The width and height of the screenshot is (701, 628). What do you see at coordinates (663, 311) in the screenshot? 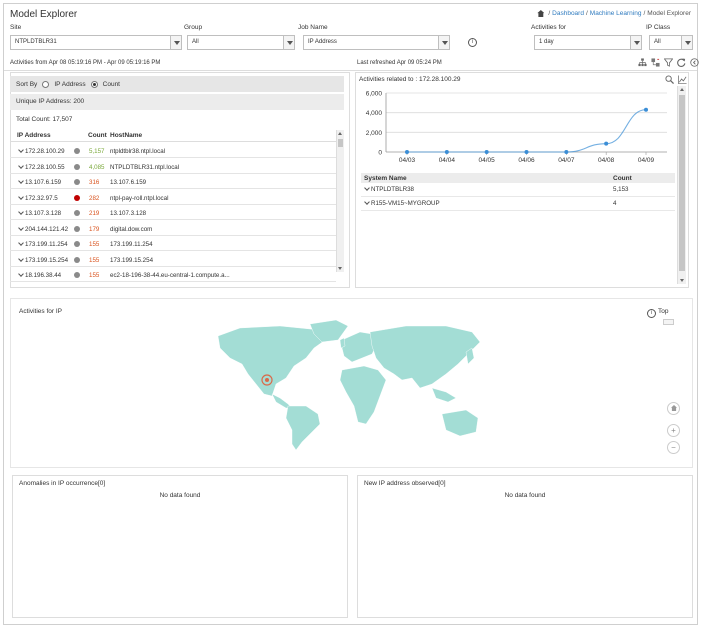
I see `top-label: Top` at bounding box center [663, 311].